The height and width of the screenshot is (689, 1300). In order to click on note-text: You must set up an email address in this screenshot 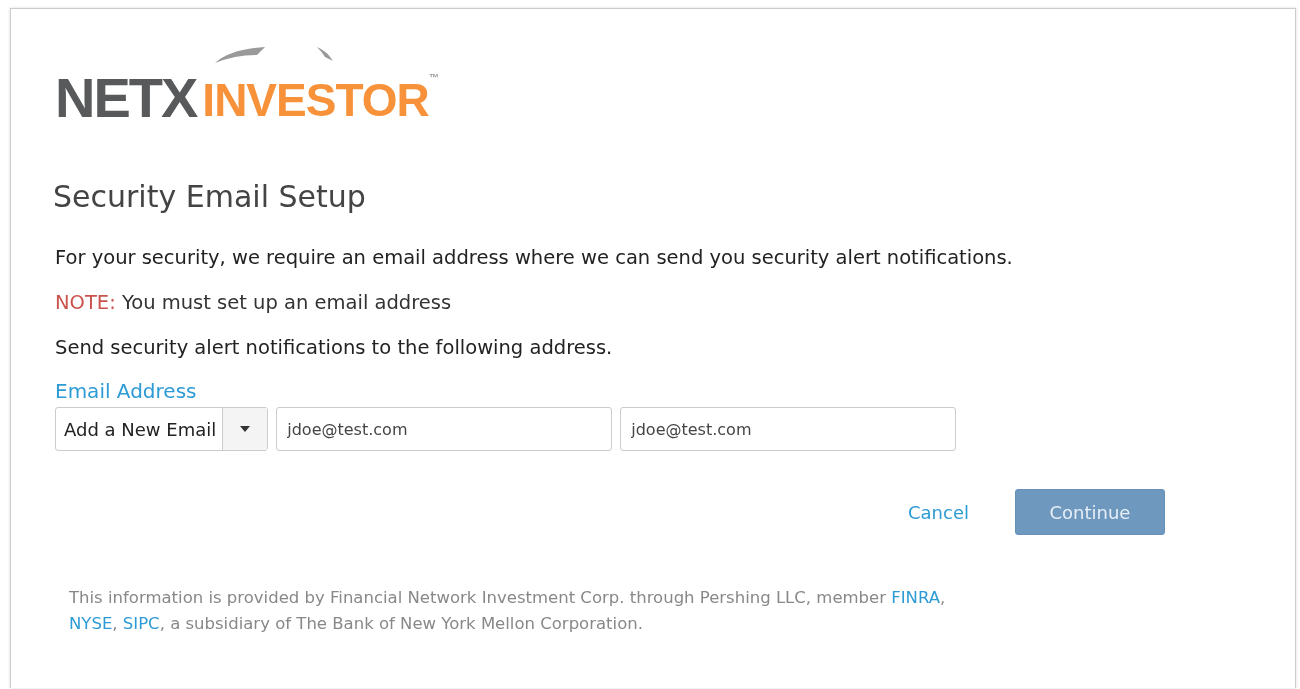, I will do `click(286, 302)`.